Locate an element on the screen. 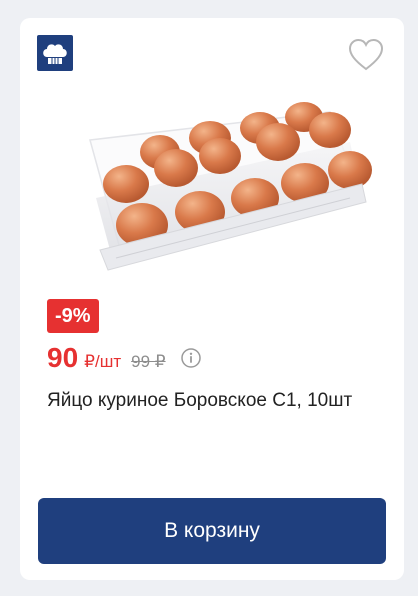 This screenshot has height=596, width=418. old-price: 99 ₽ is located at coordinates (148, 361).